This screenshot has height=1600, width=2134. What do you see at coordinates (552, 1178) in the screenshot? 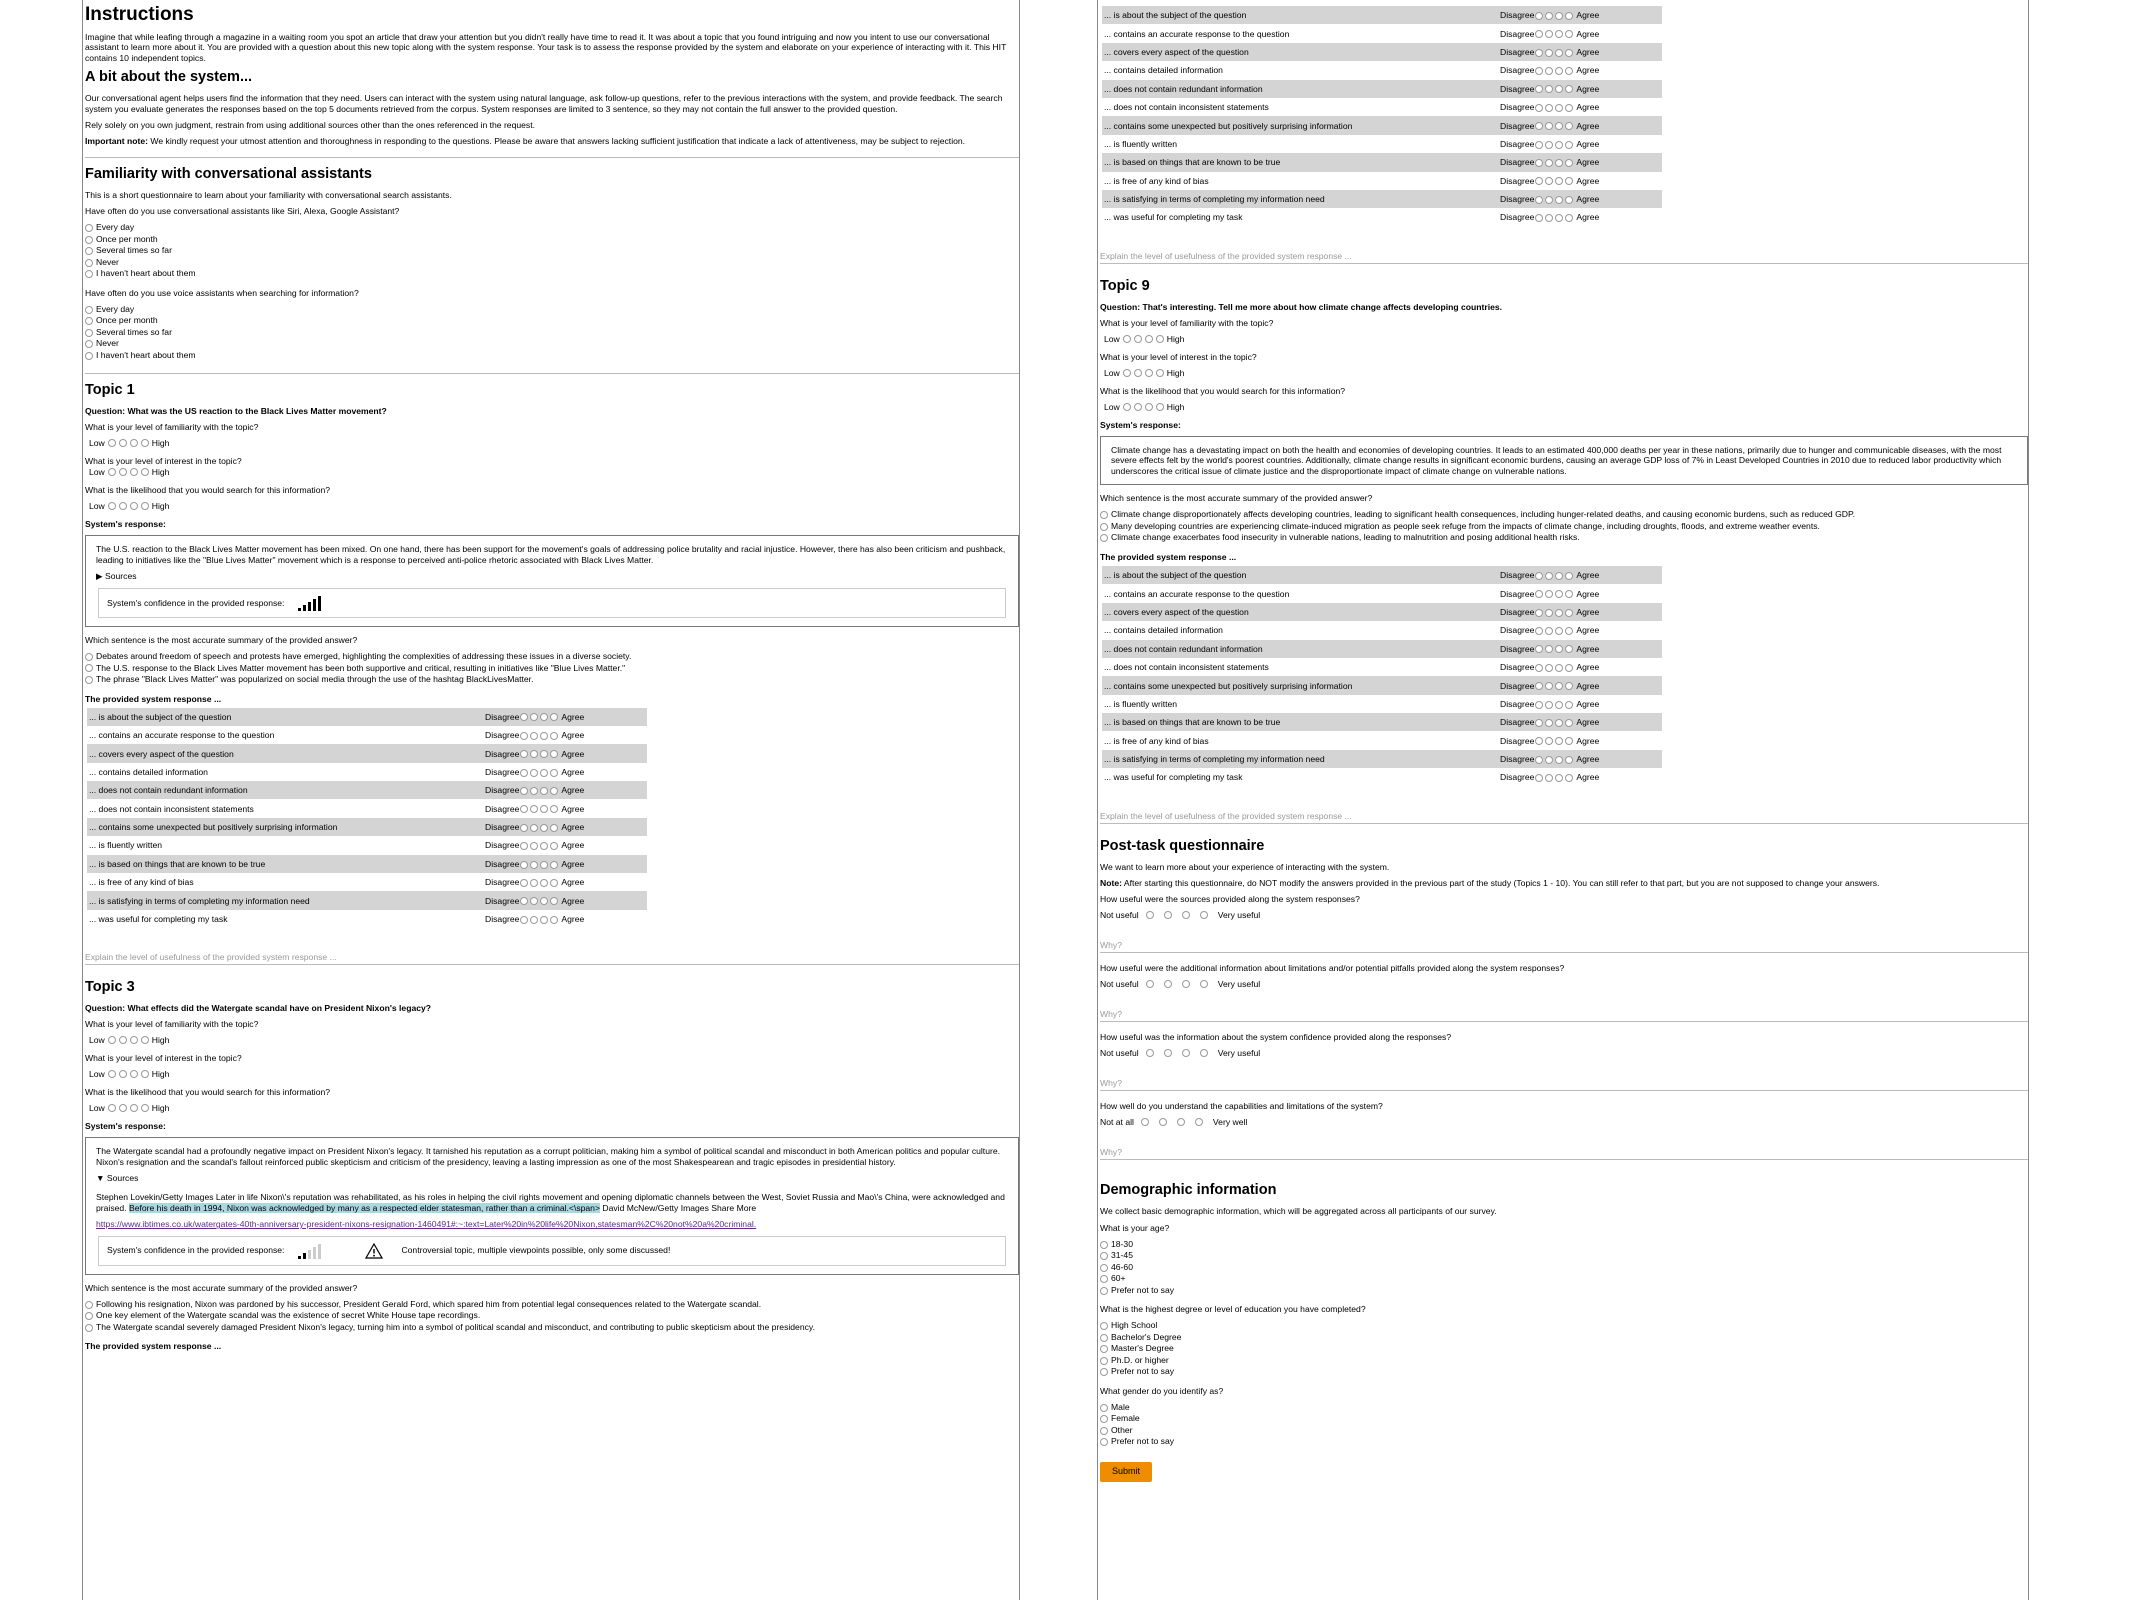
I see `sources-toggle: ▼ Sources` at bounding box center [552, 1178].